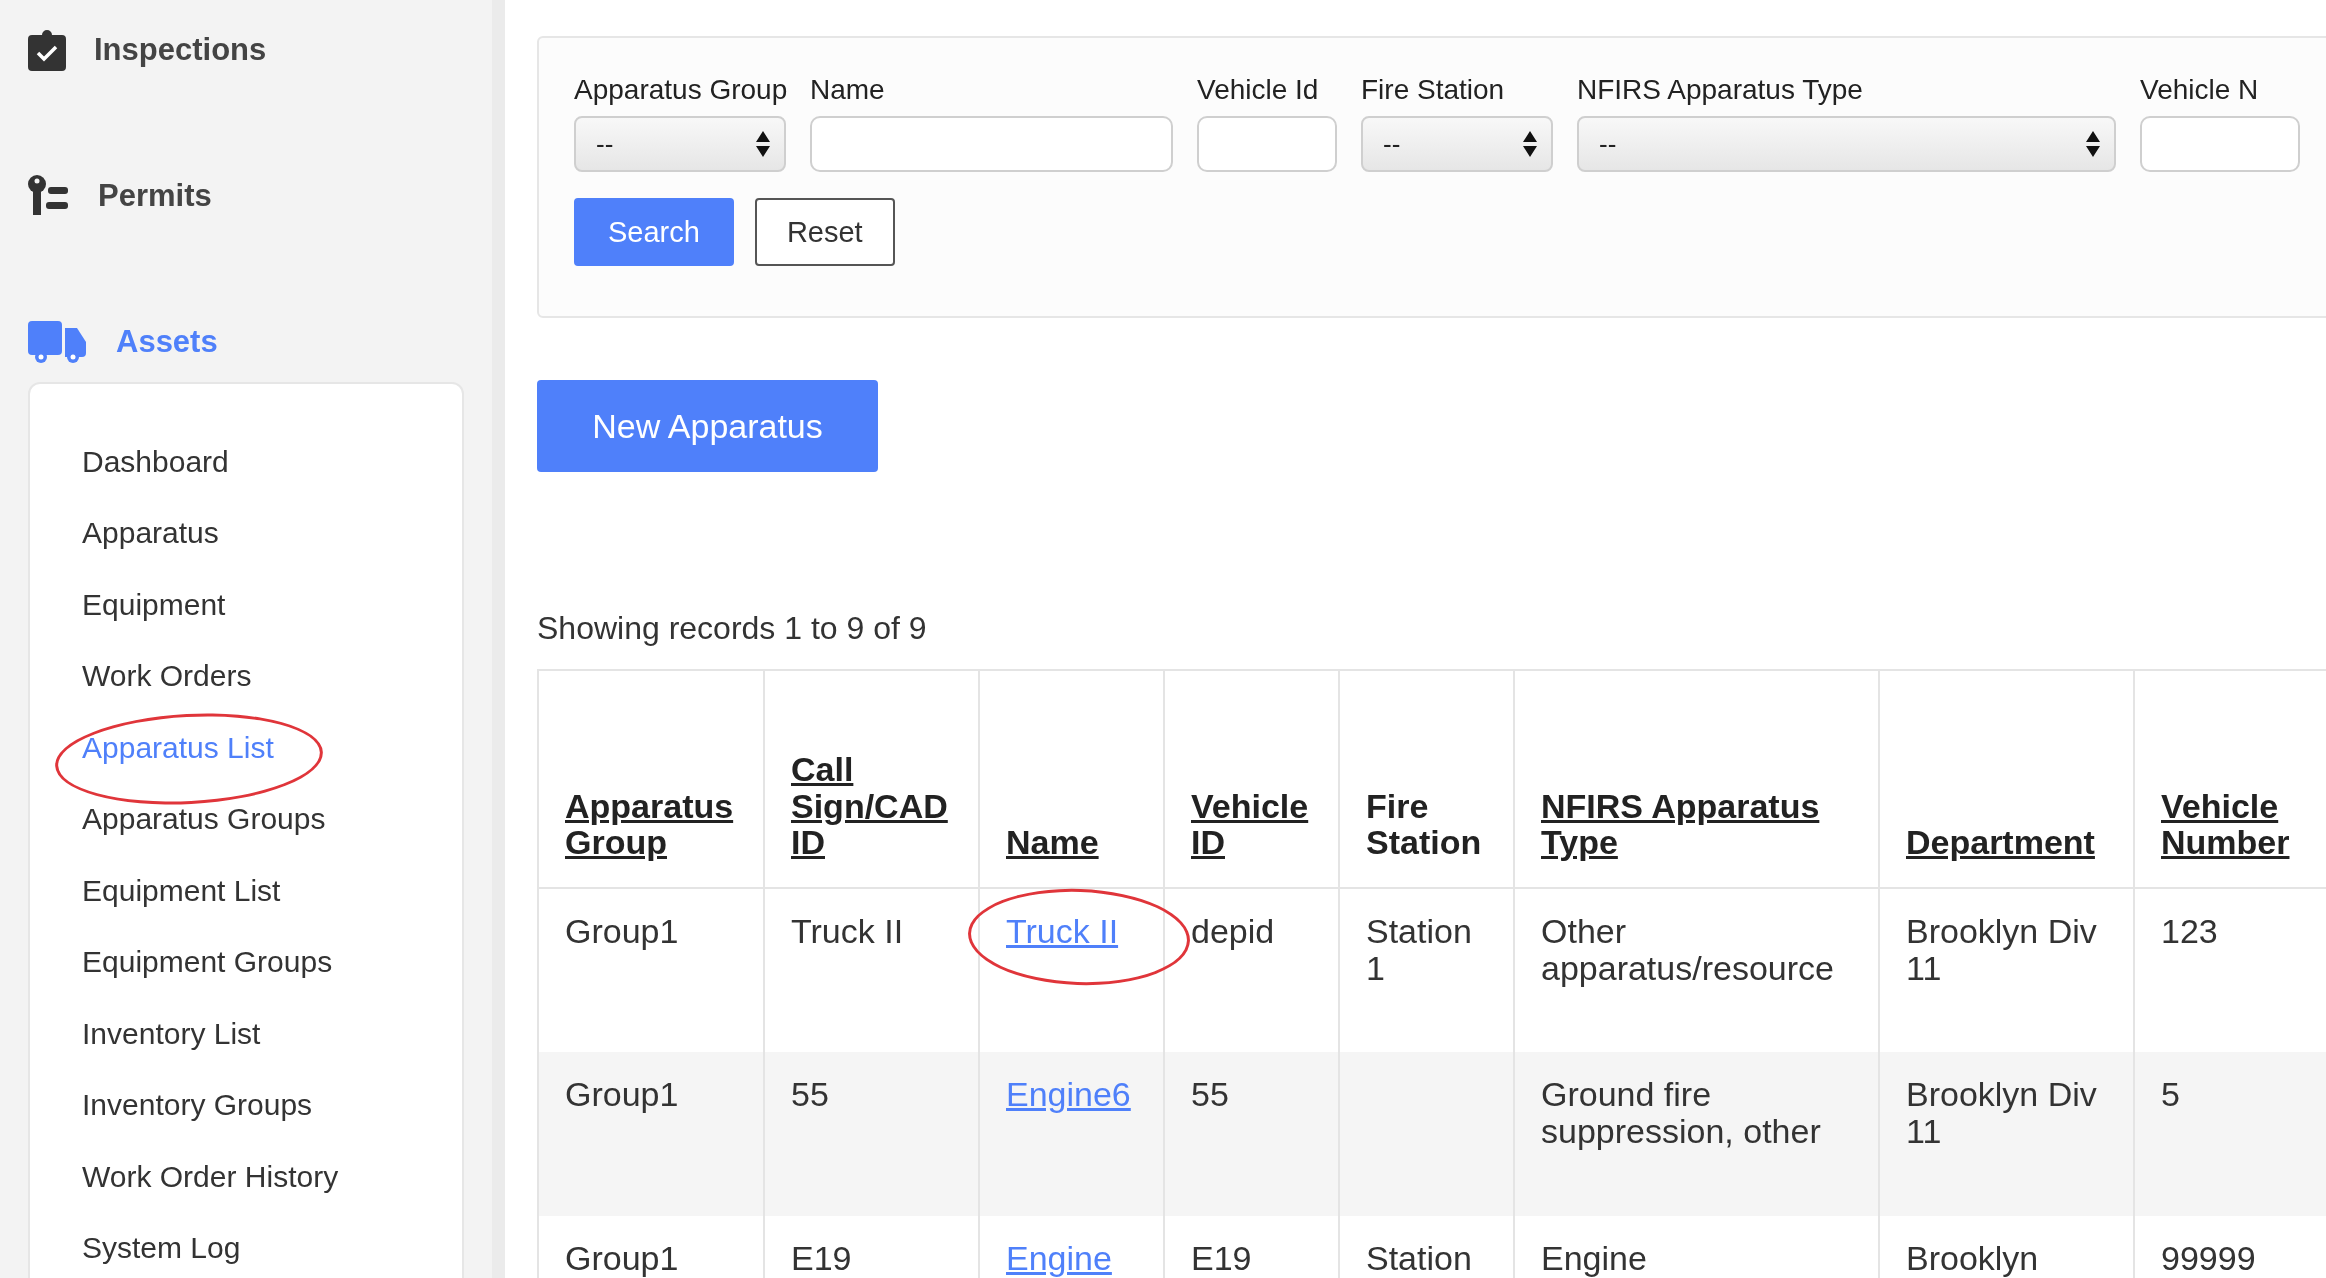 The width and height of the screenshot is (2326, 1278). I want to click on column-header: Fire Station, so click(1426, 779).